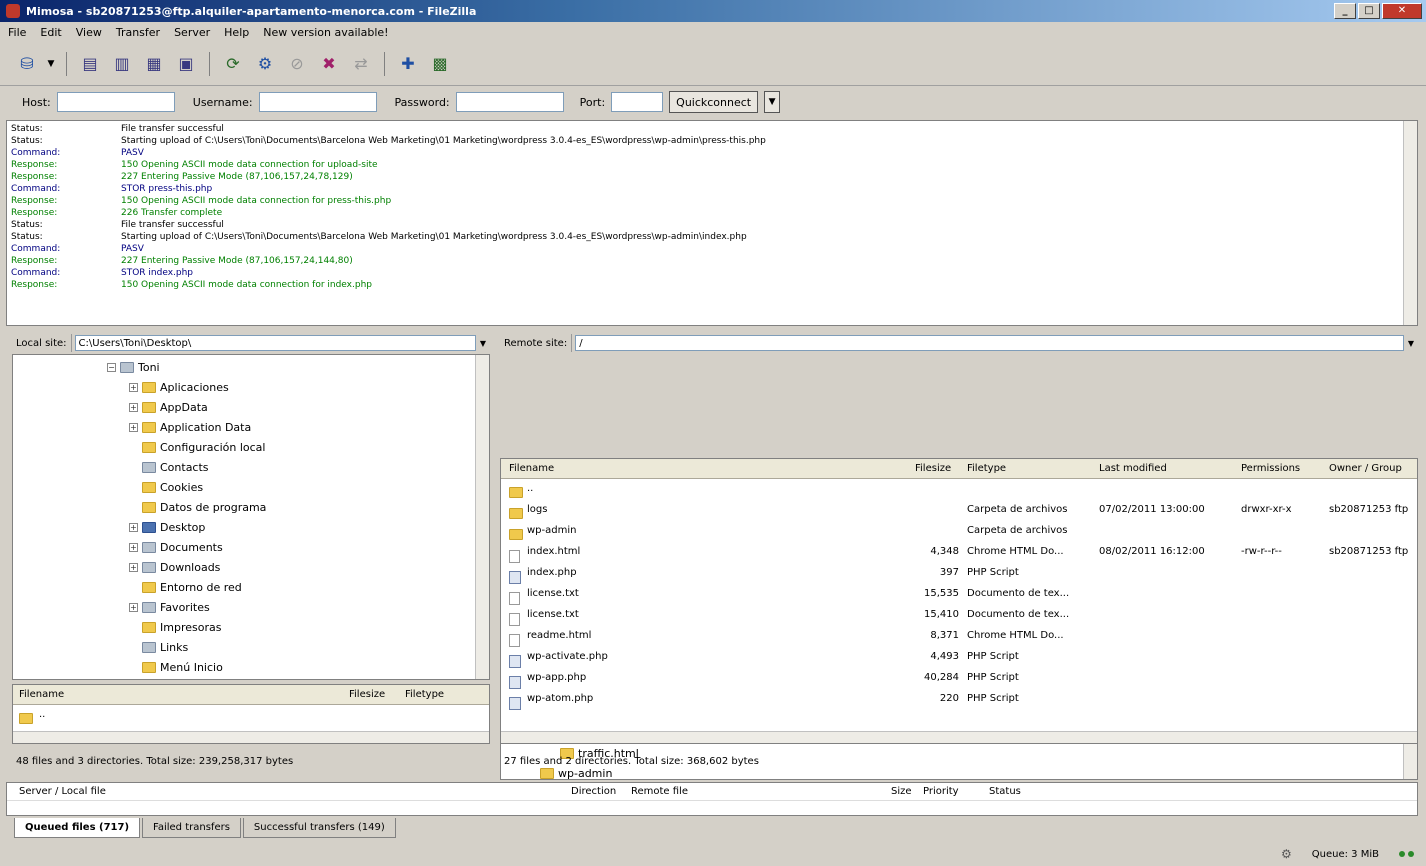 The width and height of the screenshot is (1426, 866). What do you see at coordinates (593, 791) in the screenshot?
I see `queue-col-direction: Direction` at bounding box center [593, 791].